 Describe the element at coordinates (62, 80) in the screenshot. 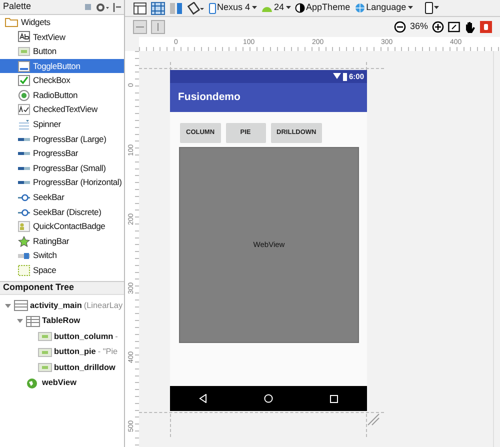

I see `palette-item: CheckBox` at that location.